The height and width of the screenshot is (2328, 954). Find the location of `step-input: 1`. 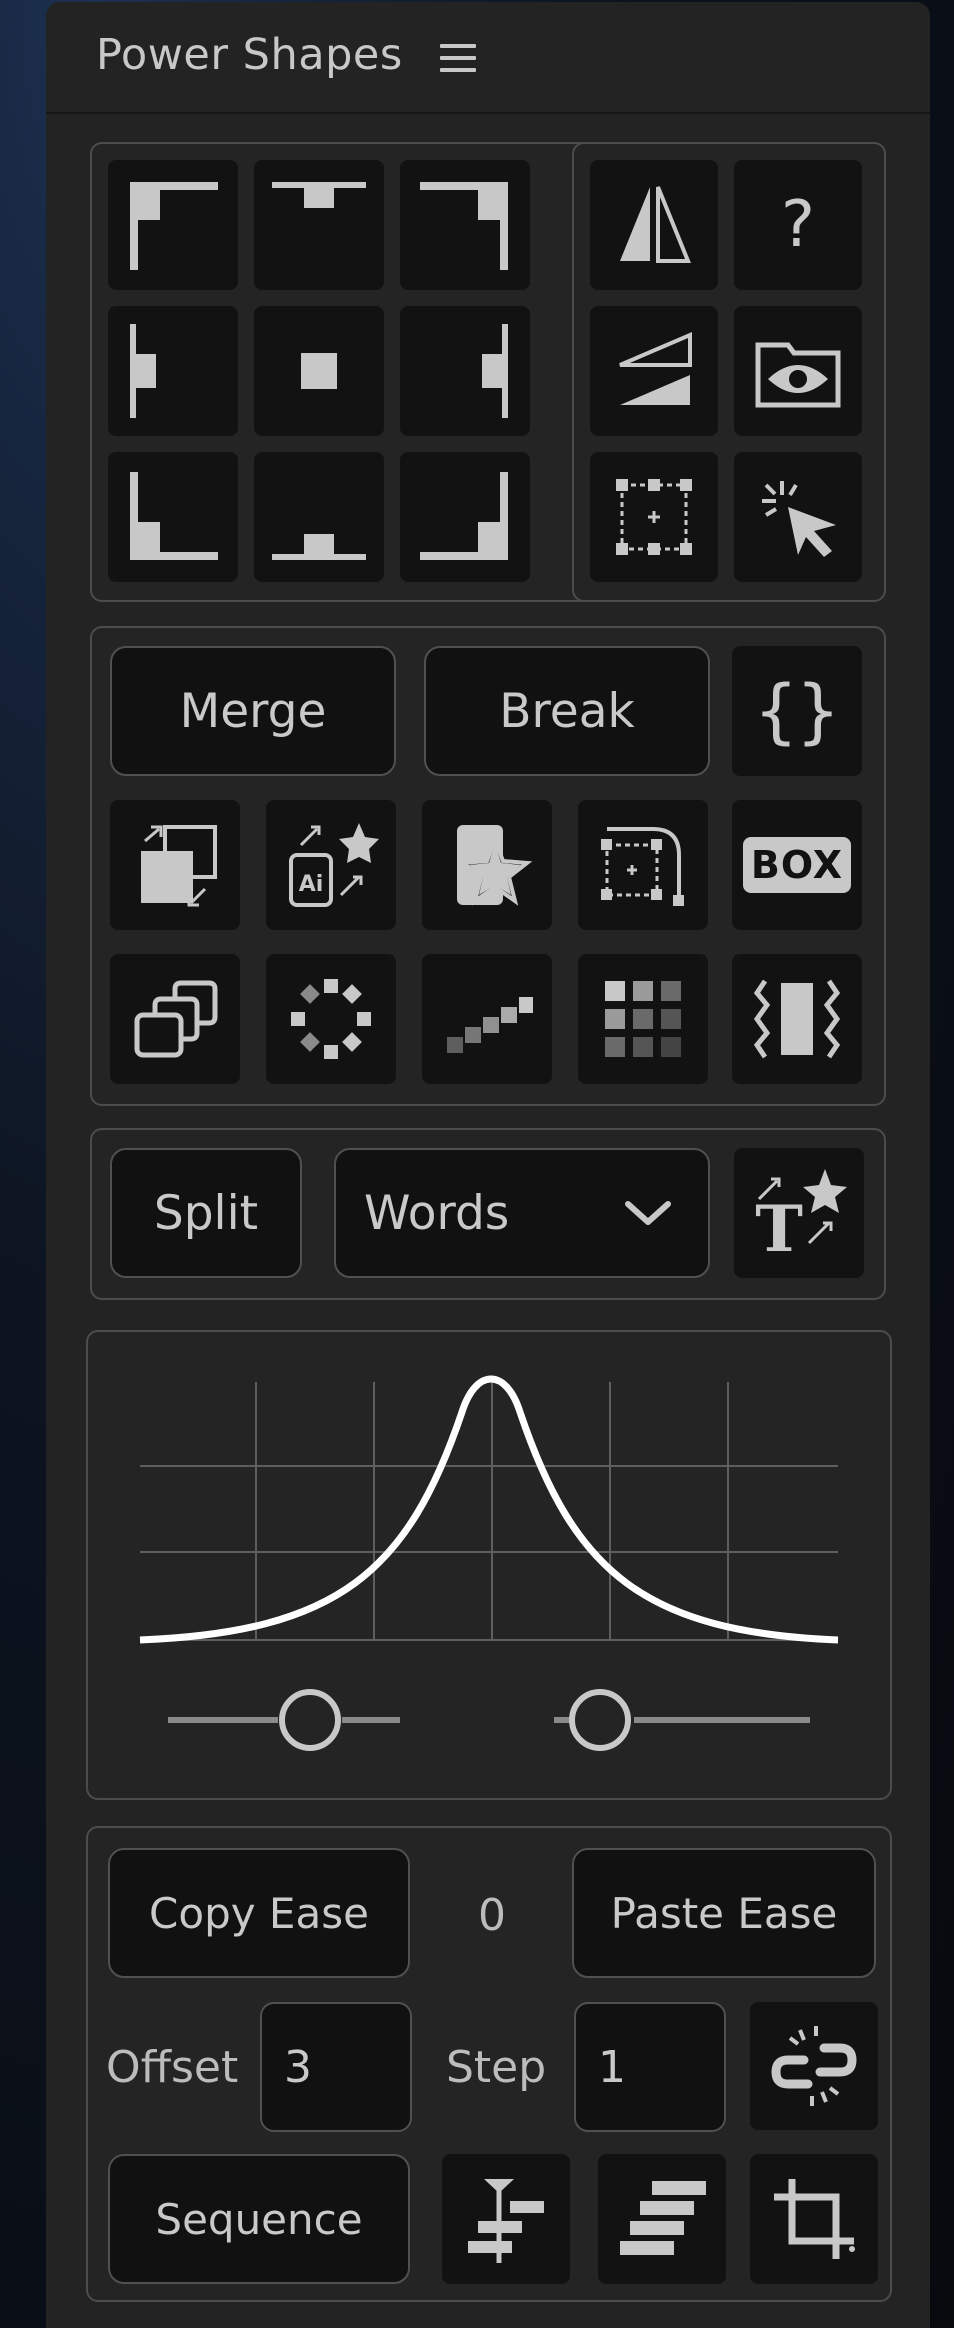

step-input: 1 is located at coordinates (650, 2067).